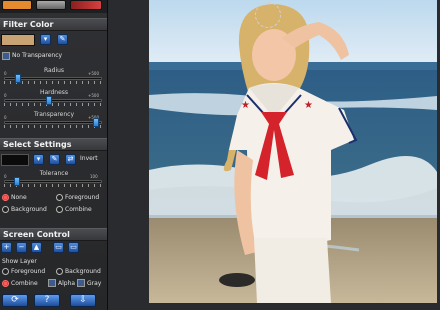 The width and height of the screenshot is (440, 310). I want to click on tolerance-min: 0, so click(5, 176).